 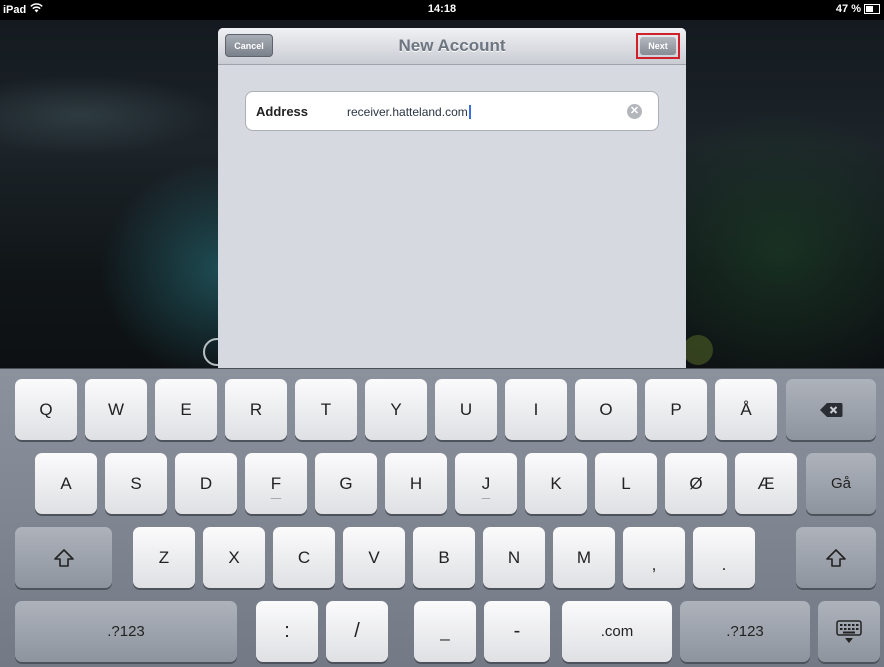 What do you see at coordinates (698, 350) in the screenshot?
I see `wallpaper-blob` at bounding box center [698, 350].